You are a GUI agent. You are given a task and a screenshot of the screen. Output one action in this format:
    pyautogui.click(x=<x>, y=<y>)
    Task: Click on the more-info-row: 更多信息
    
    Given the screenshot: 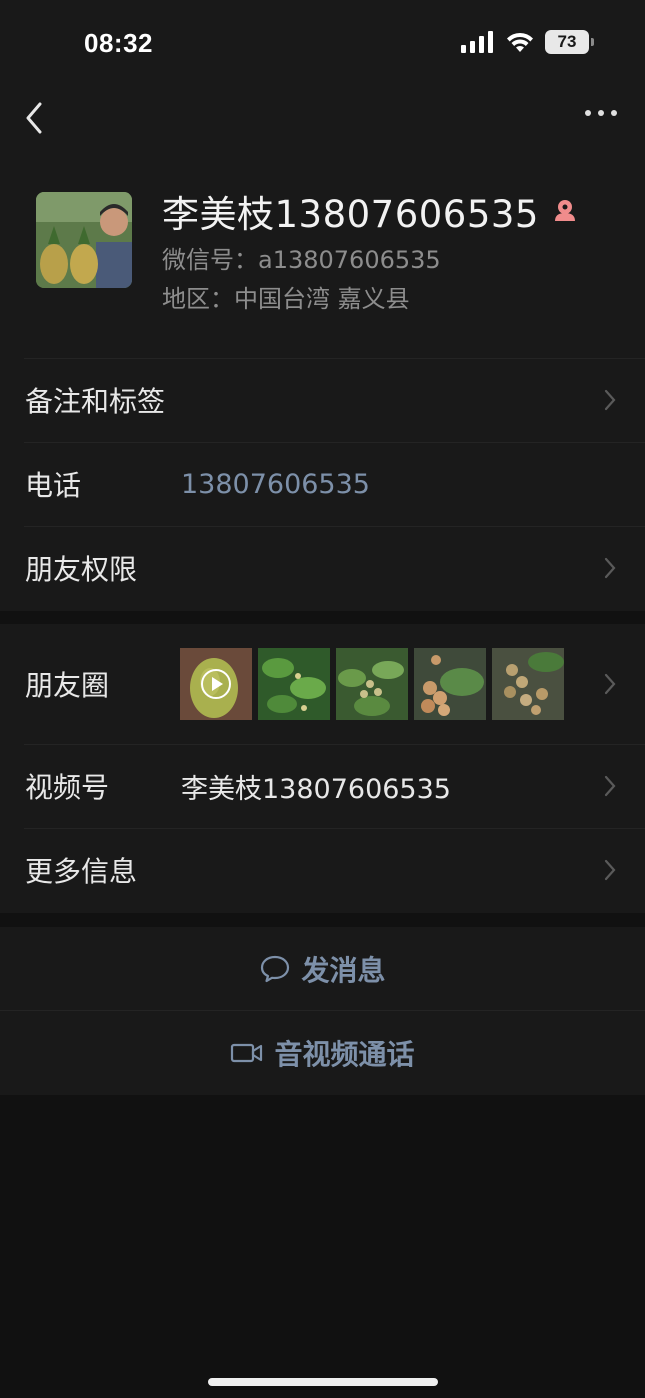 What is the action you would take?
    pyautogui.click(x=322, y=870)
    